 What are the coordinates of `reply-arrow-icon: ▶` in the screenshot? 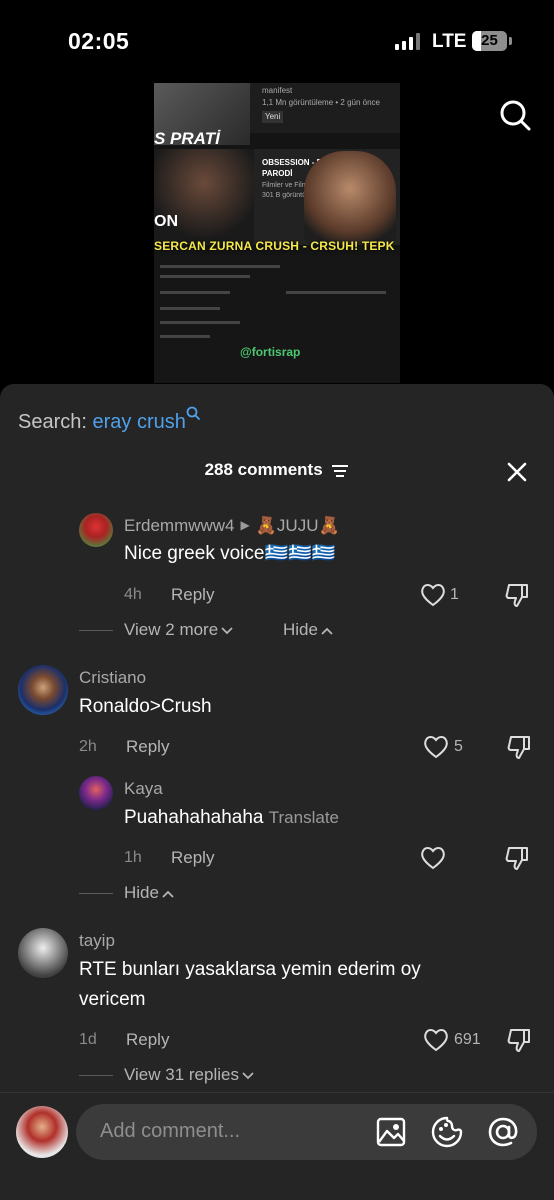 It's located at (245, 525).